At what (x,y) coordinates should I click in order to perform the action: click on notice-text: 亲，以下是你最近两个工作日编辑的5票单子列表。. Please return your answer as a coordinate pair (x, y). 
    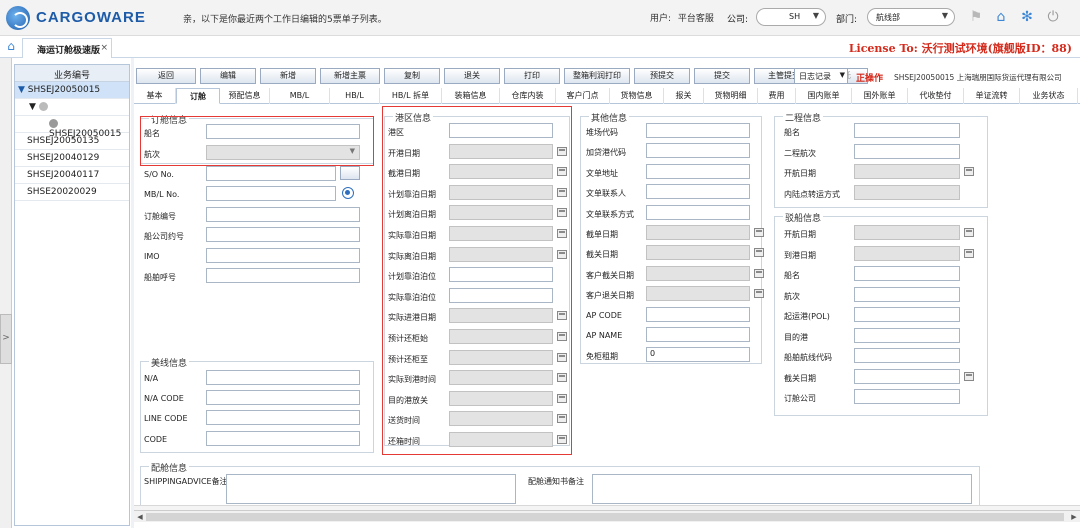
    Looking at the image, I should click on (285, 18).